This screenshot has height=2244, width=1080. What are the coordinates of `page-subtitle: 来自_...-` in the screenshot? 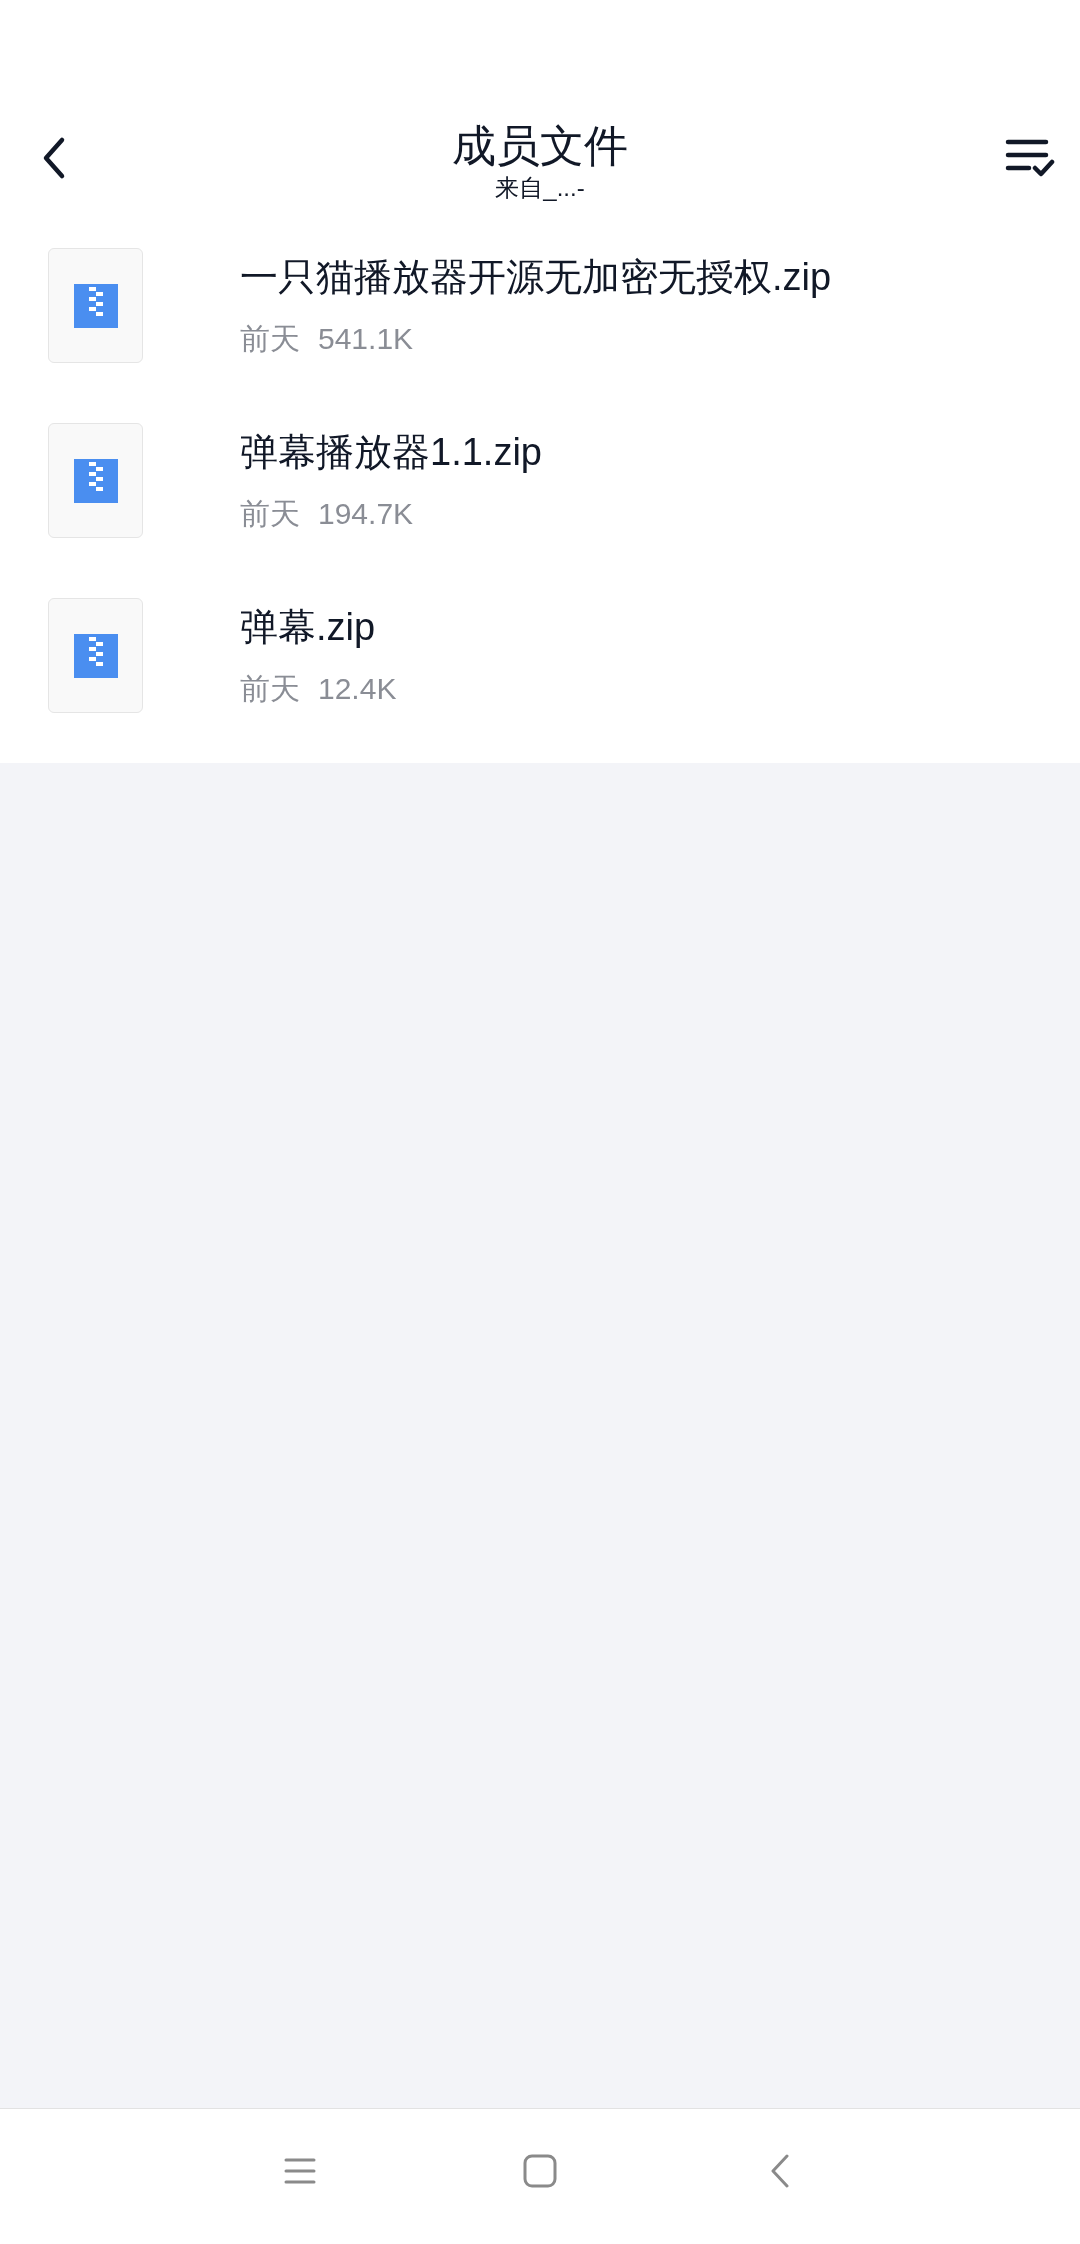 It's located at (540, 188).